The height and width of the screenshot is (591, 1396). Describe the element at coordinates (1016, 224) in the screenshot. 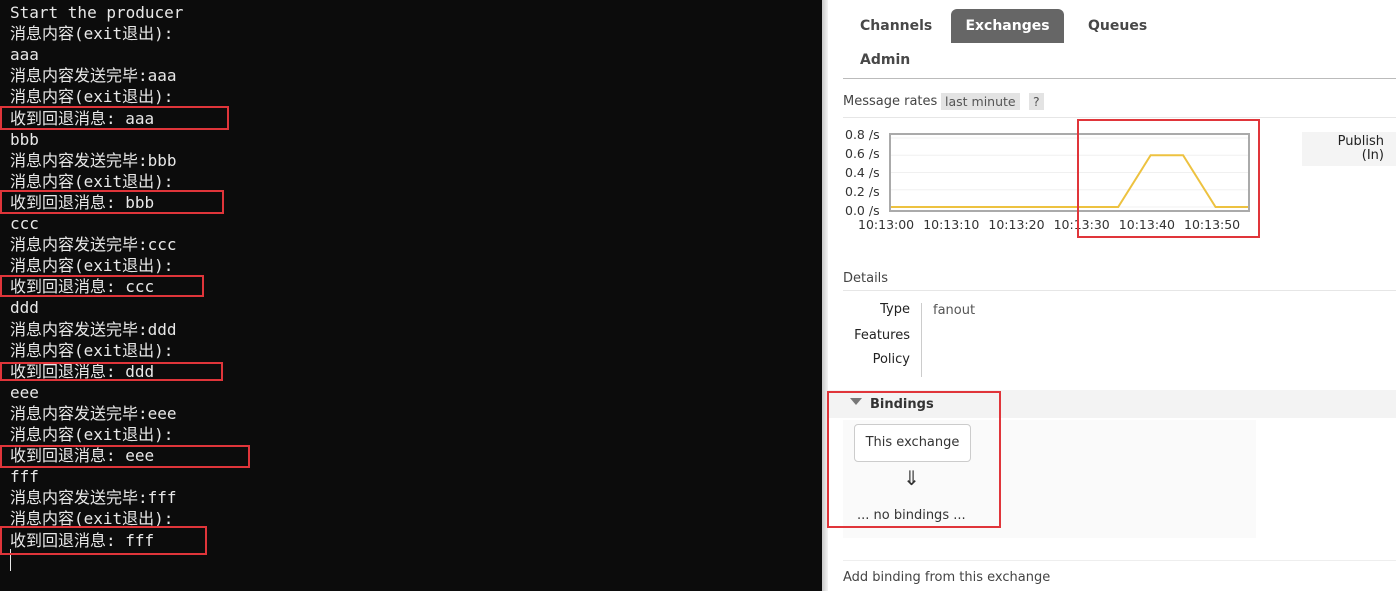

I see `x-tick-label: 10:13:20` at that location.